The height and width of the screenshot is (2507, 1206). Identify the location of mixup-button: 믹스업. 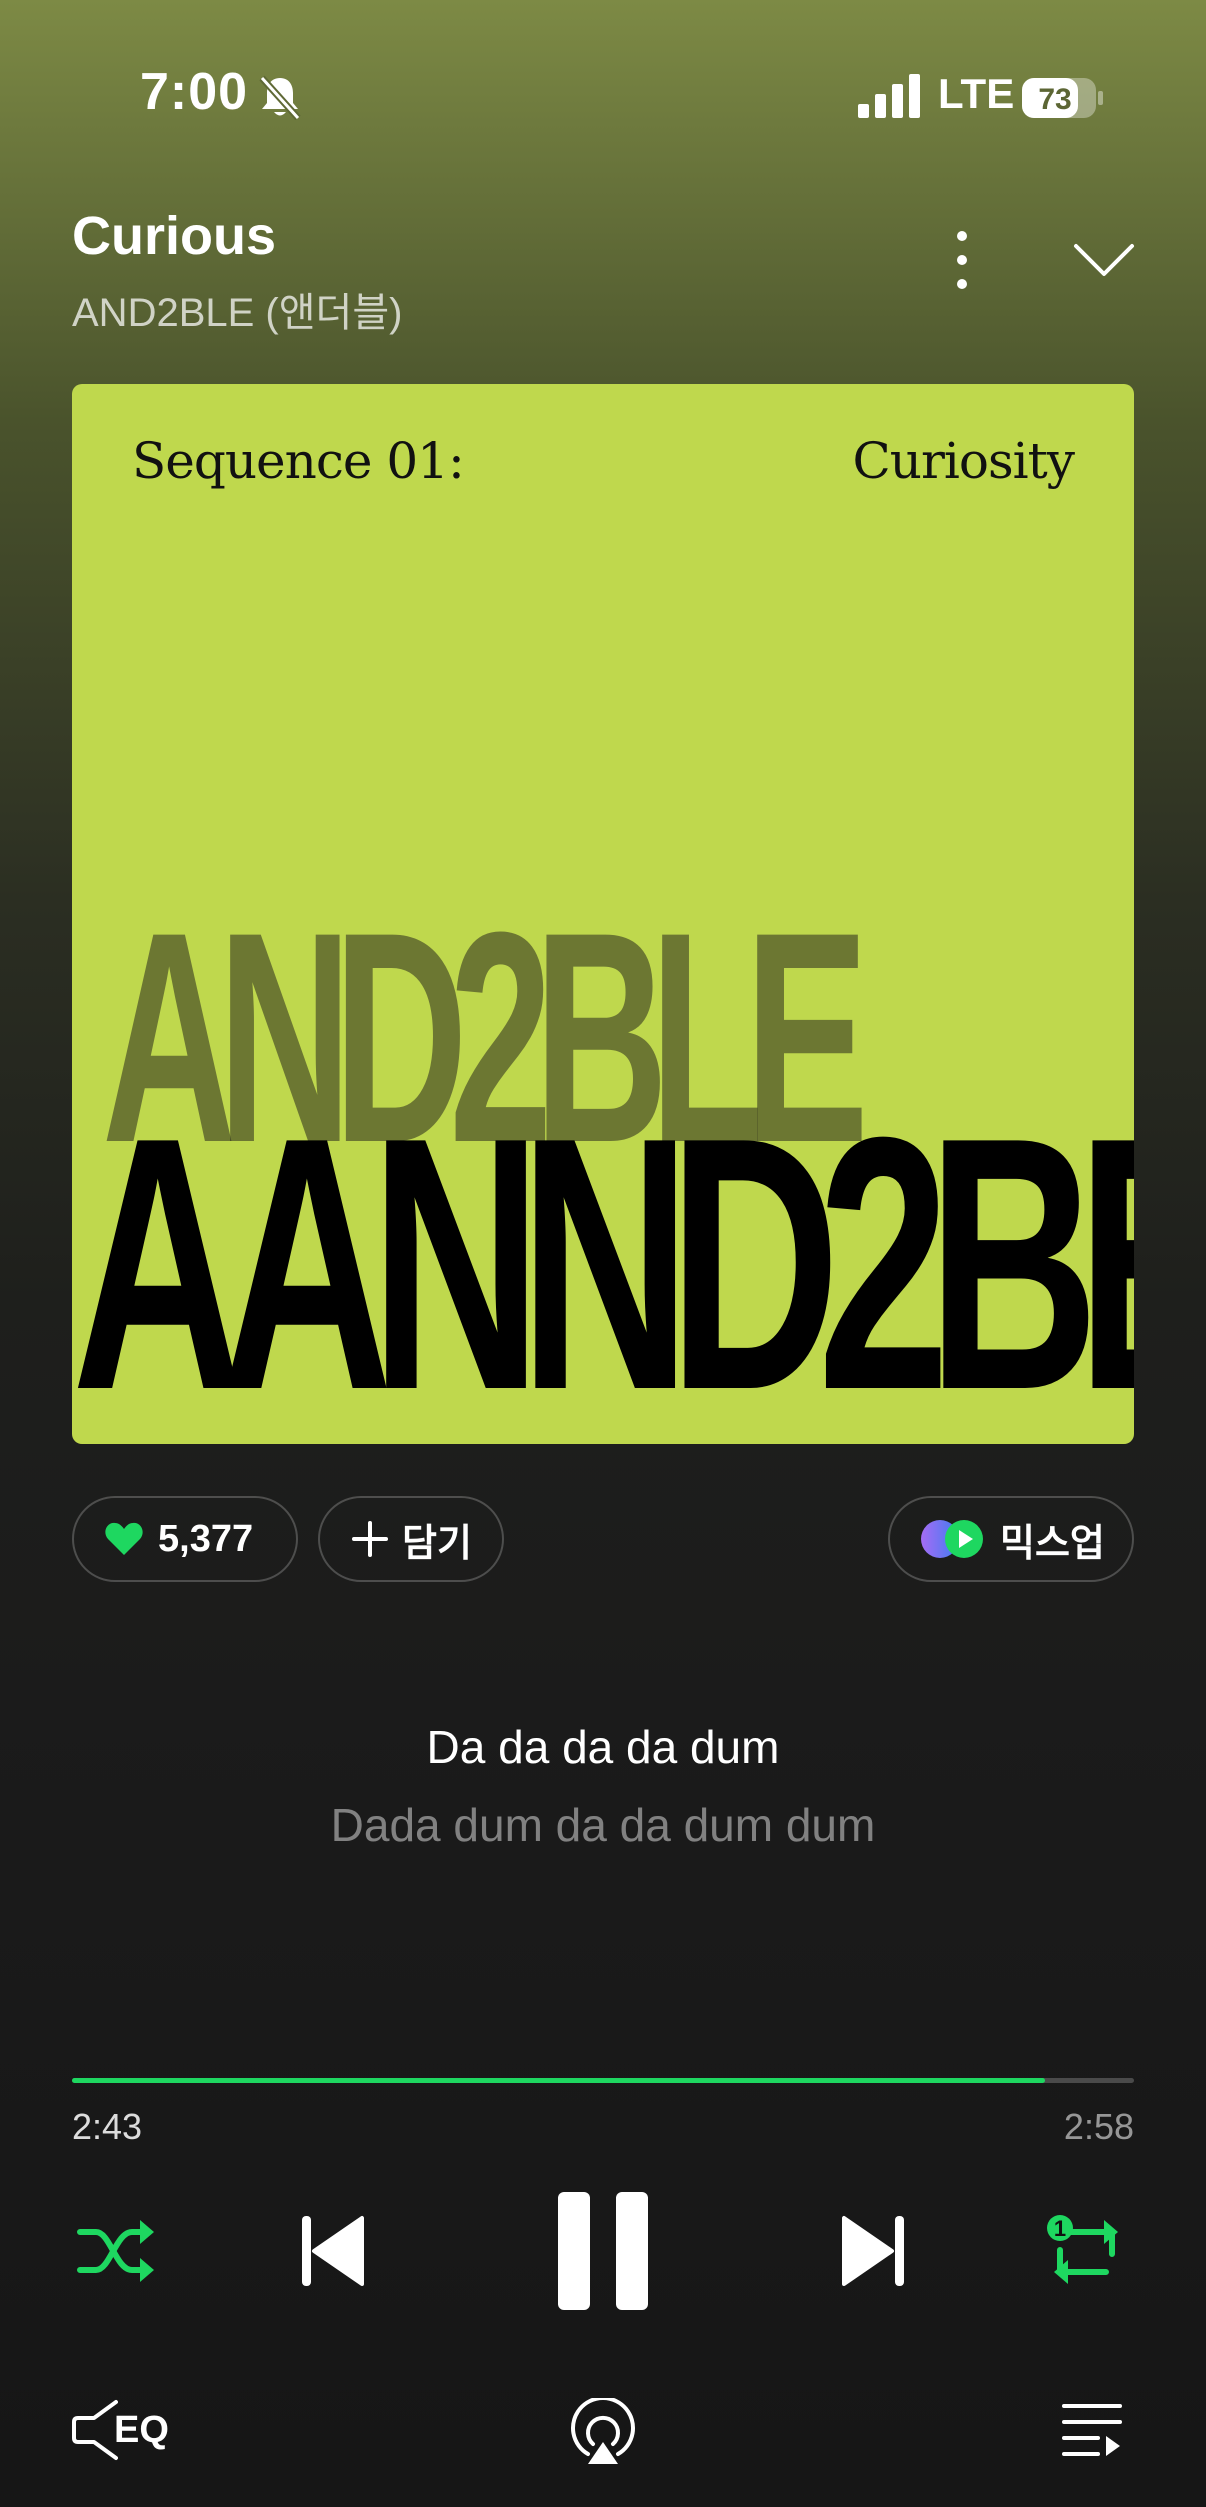
(1011, 1539).